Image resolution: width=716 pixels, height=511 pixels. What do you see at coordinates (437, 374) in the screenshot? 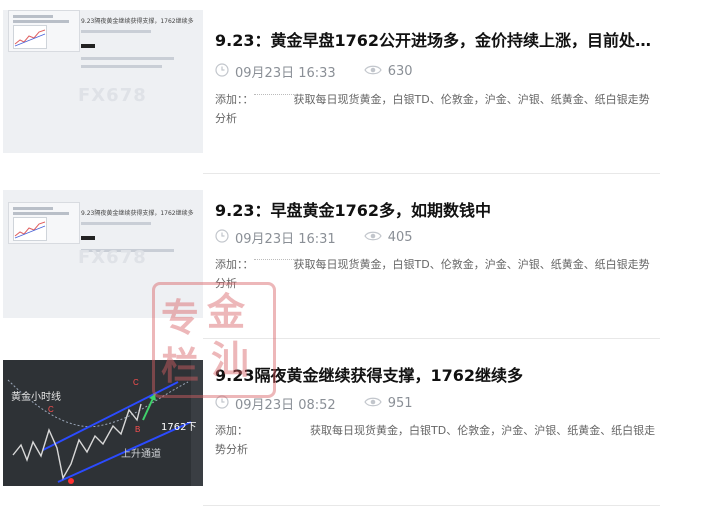
I see `article-title: 9.23隔夜黄金继续获得支撑，1762继续多` at bounding box center [437, 374].